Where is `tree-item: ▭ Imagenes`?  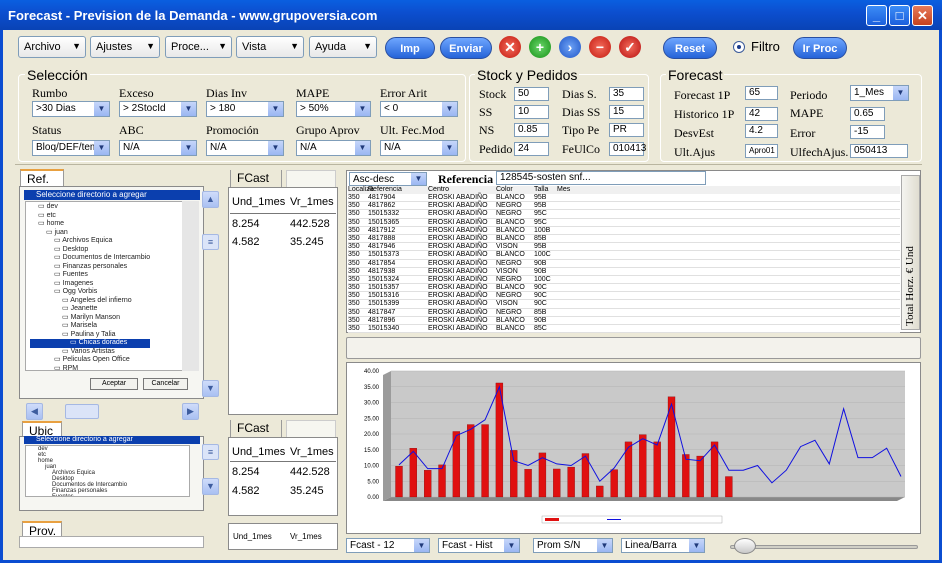 tree-item: ▭ Imagenes is located at coordinates (90, 284).